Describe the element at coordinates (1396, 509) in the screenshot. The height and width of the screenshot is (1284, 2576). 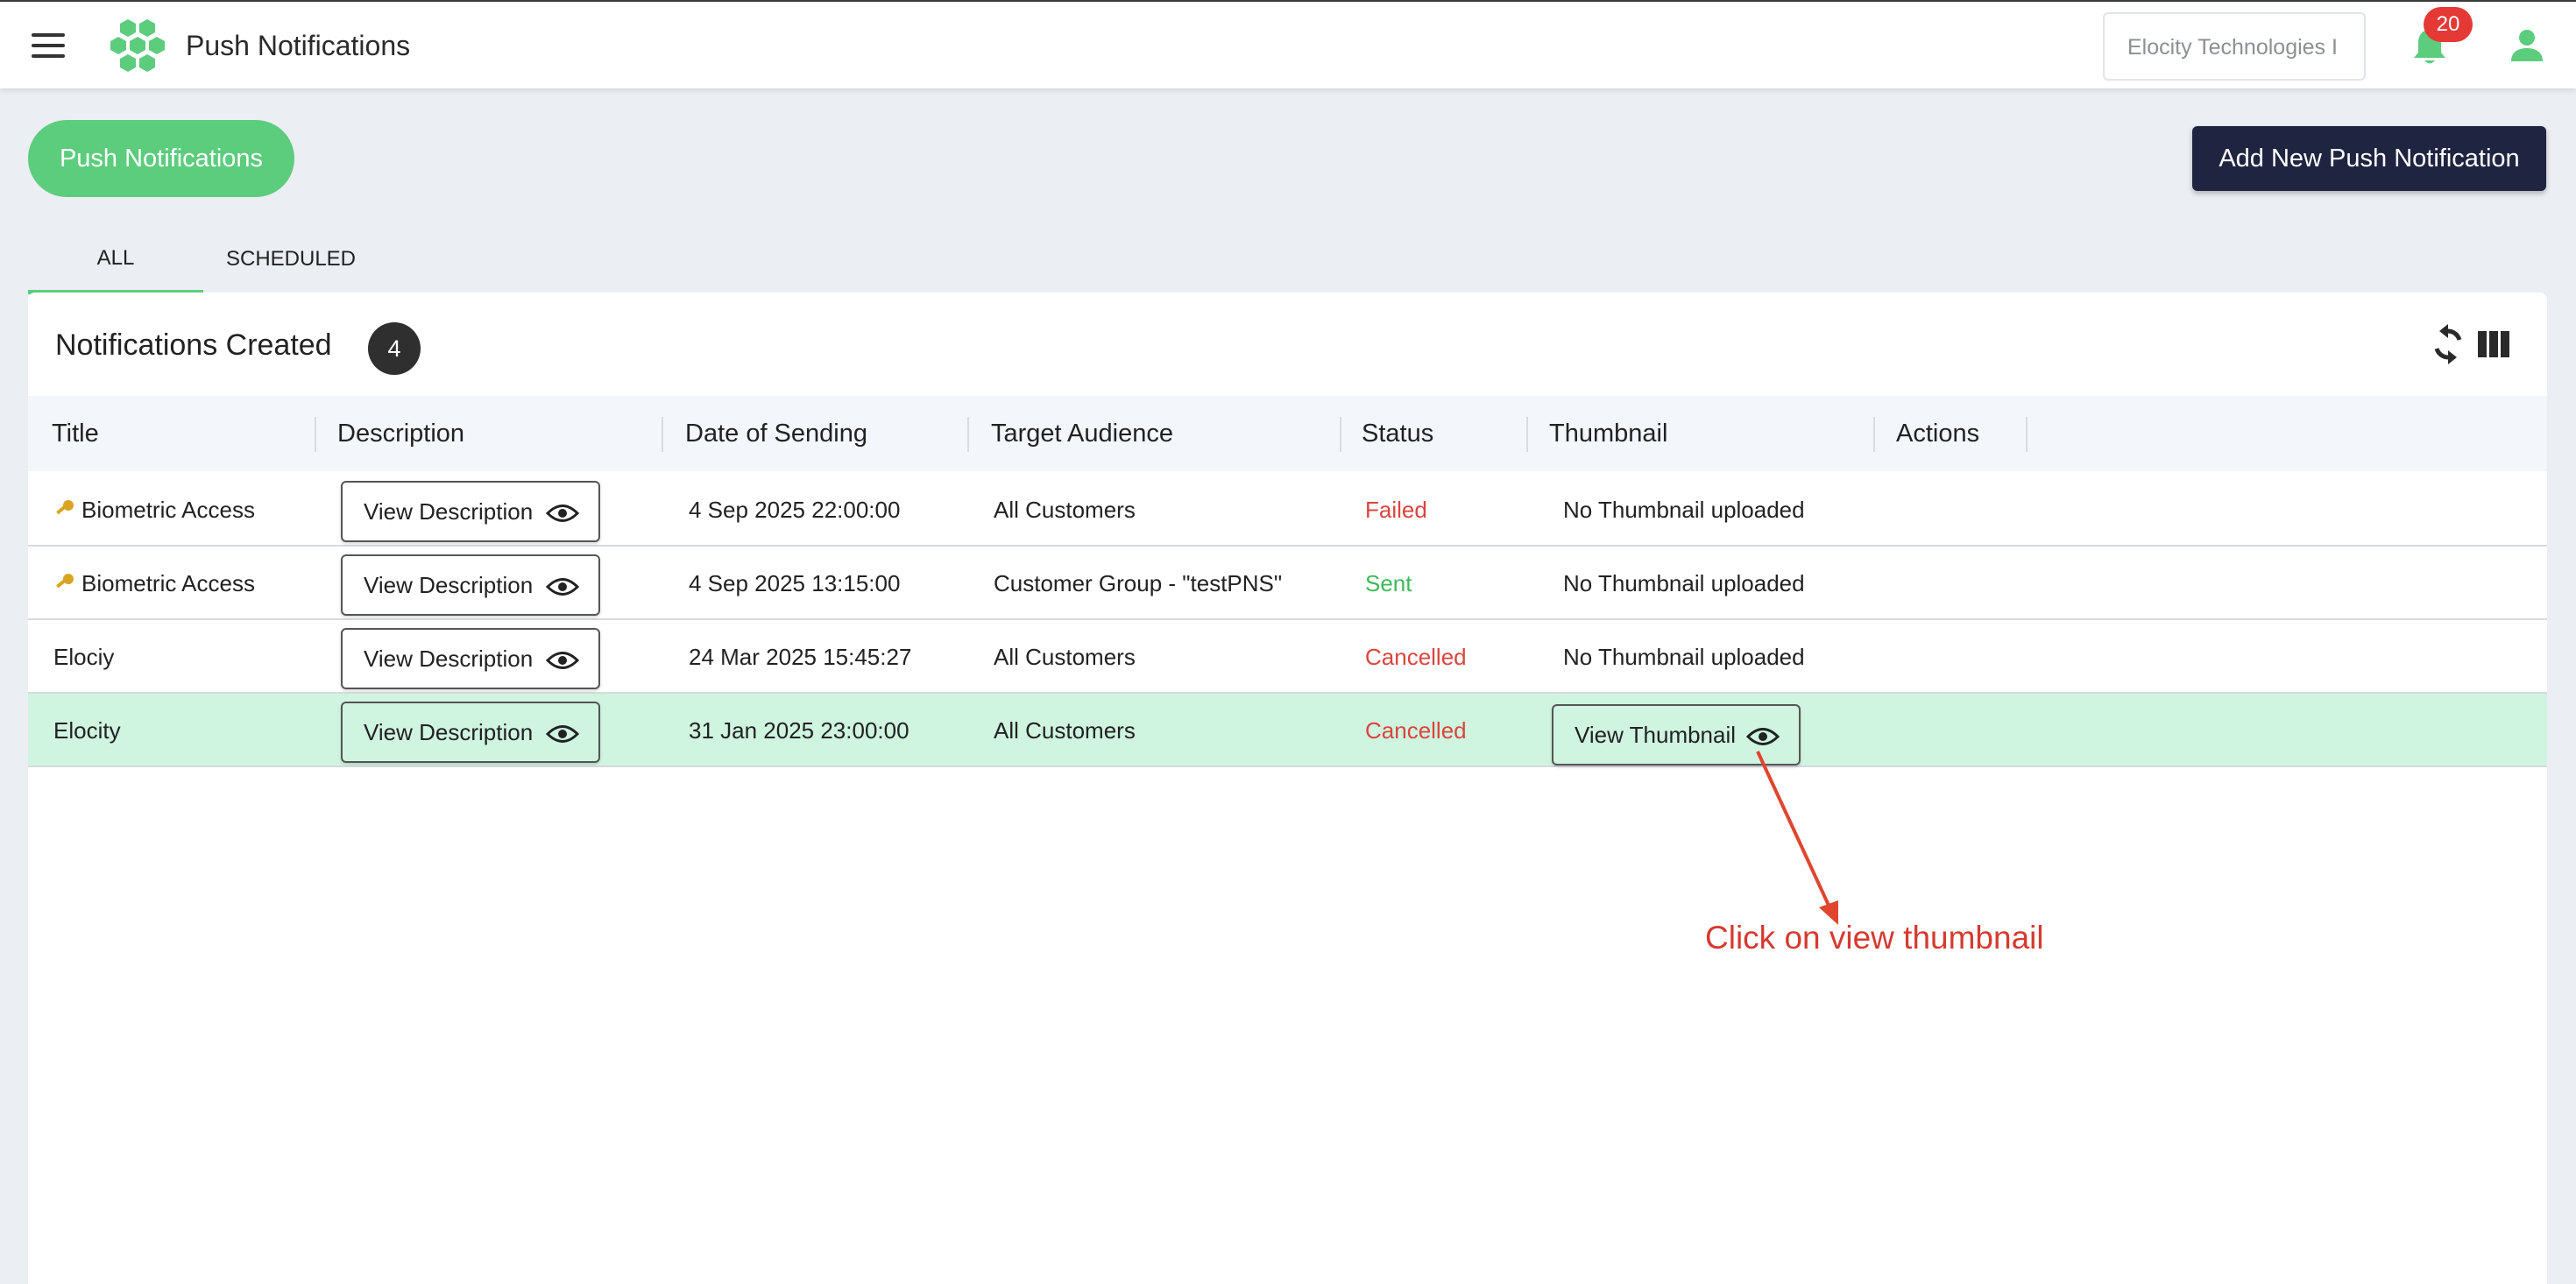
I see `row-status: Failed` at that location.